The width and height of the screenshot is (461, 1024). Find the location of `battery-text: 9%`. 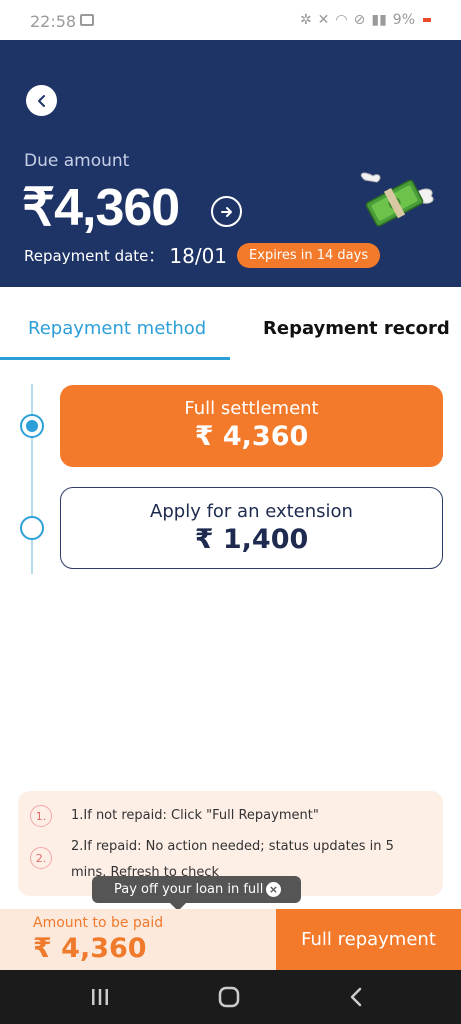

battery-text: 9% is located at coordinates (403, 20).